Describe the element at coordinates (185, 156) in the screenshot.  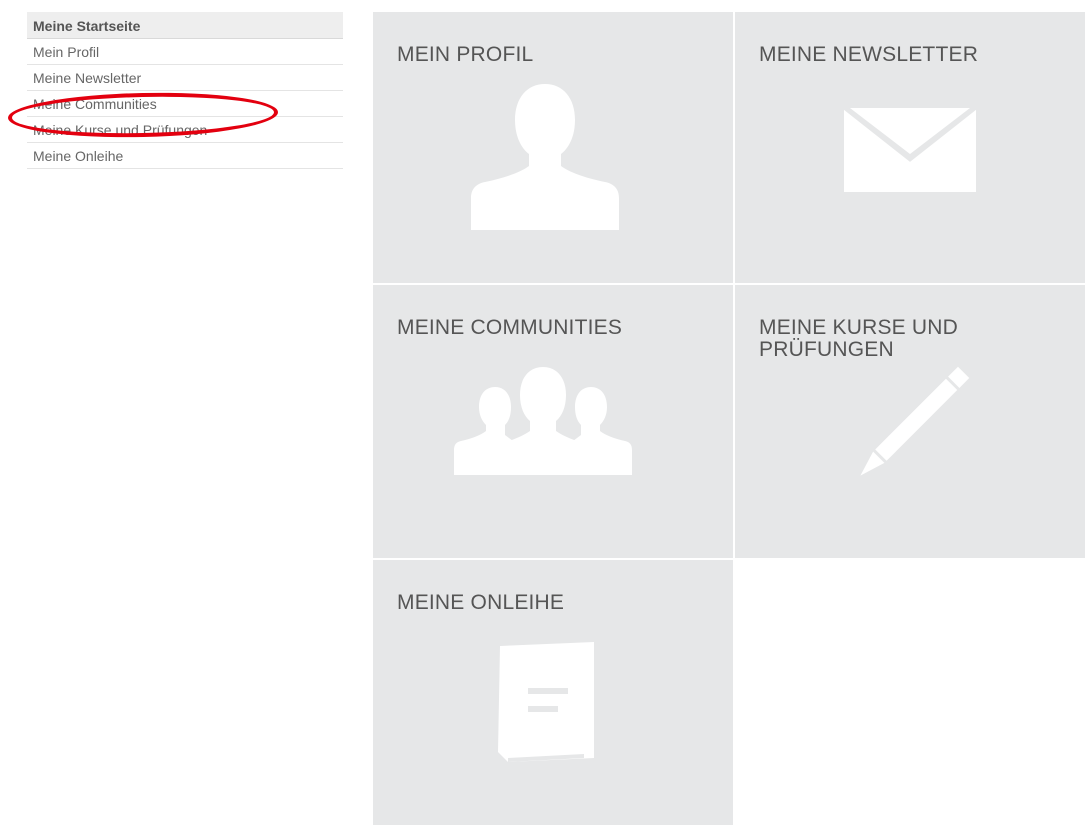
I see `sidebar-item-onleihe: Meine Onleihe` at that location.